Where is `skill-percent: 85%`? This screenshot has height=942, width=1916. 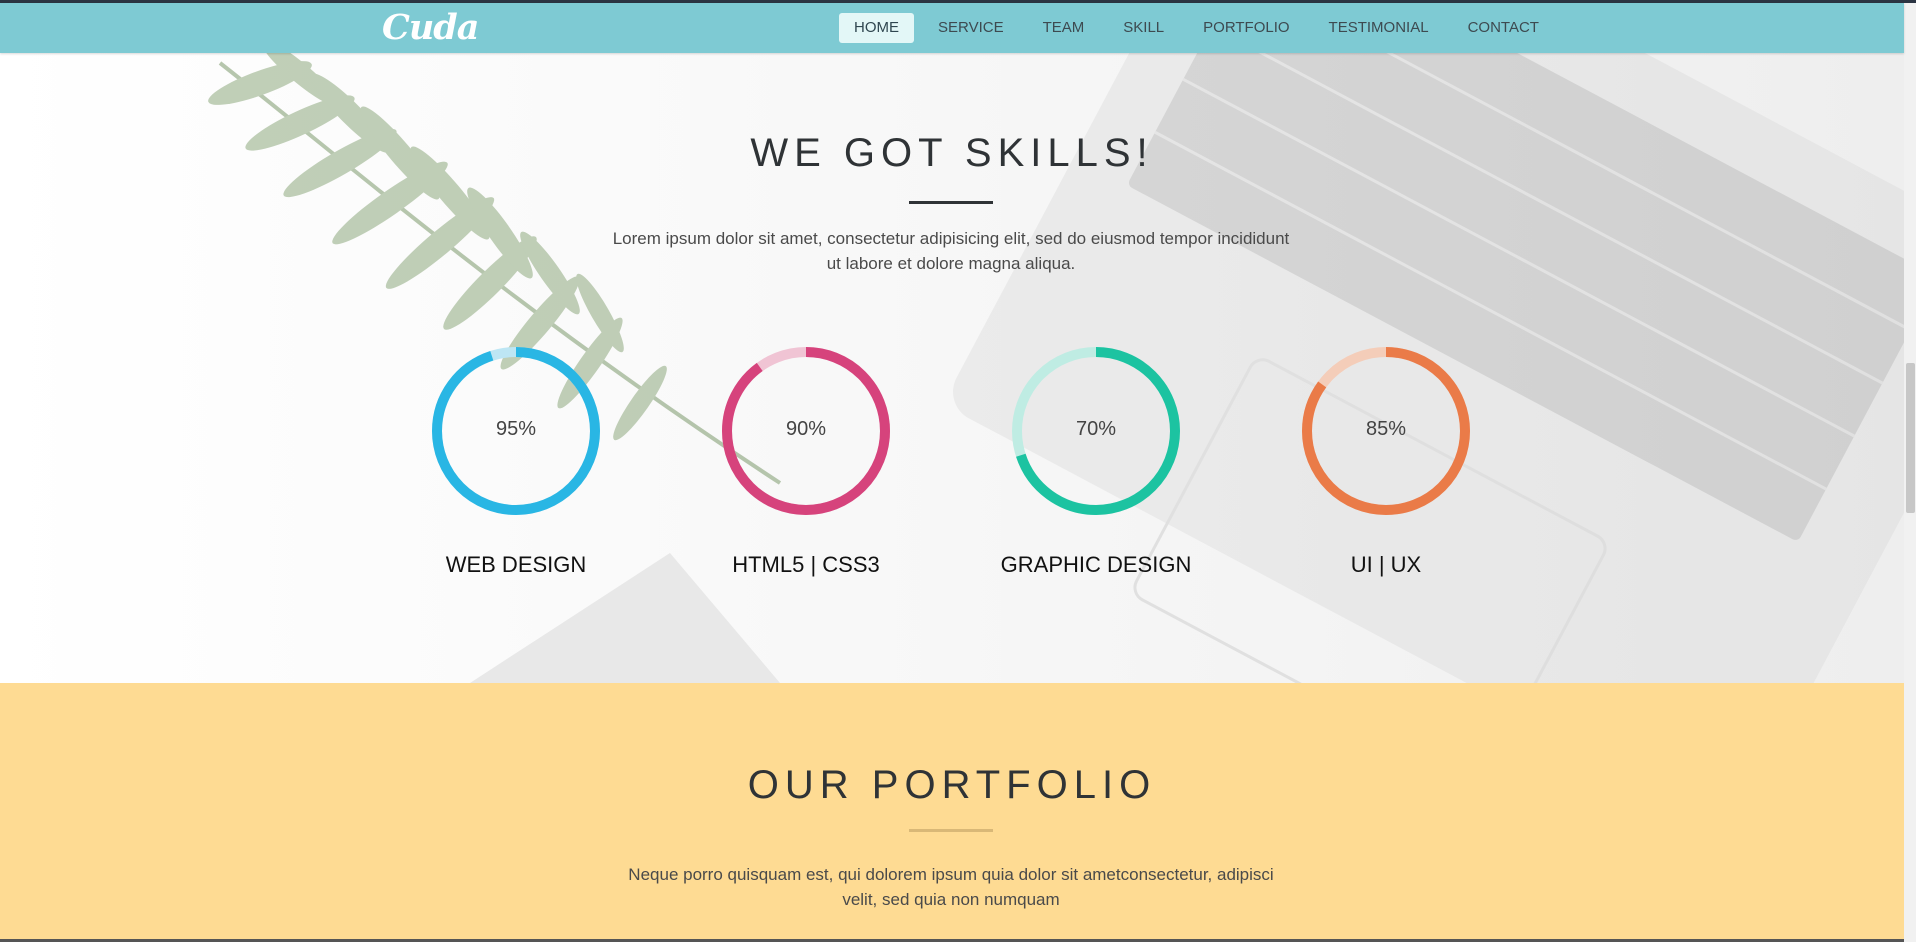
skill-percent: 85% is located at coordinates (1386, 429).